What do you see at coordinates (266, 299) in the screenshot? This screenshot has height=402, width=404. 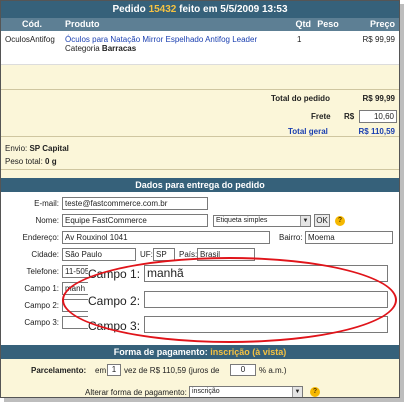 I see `zoom-campo2-field` at bounding box center [266, 299].